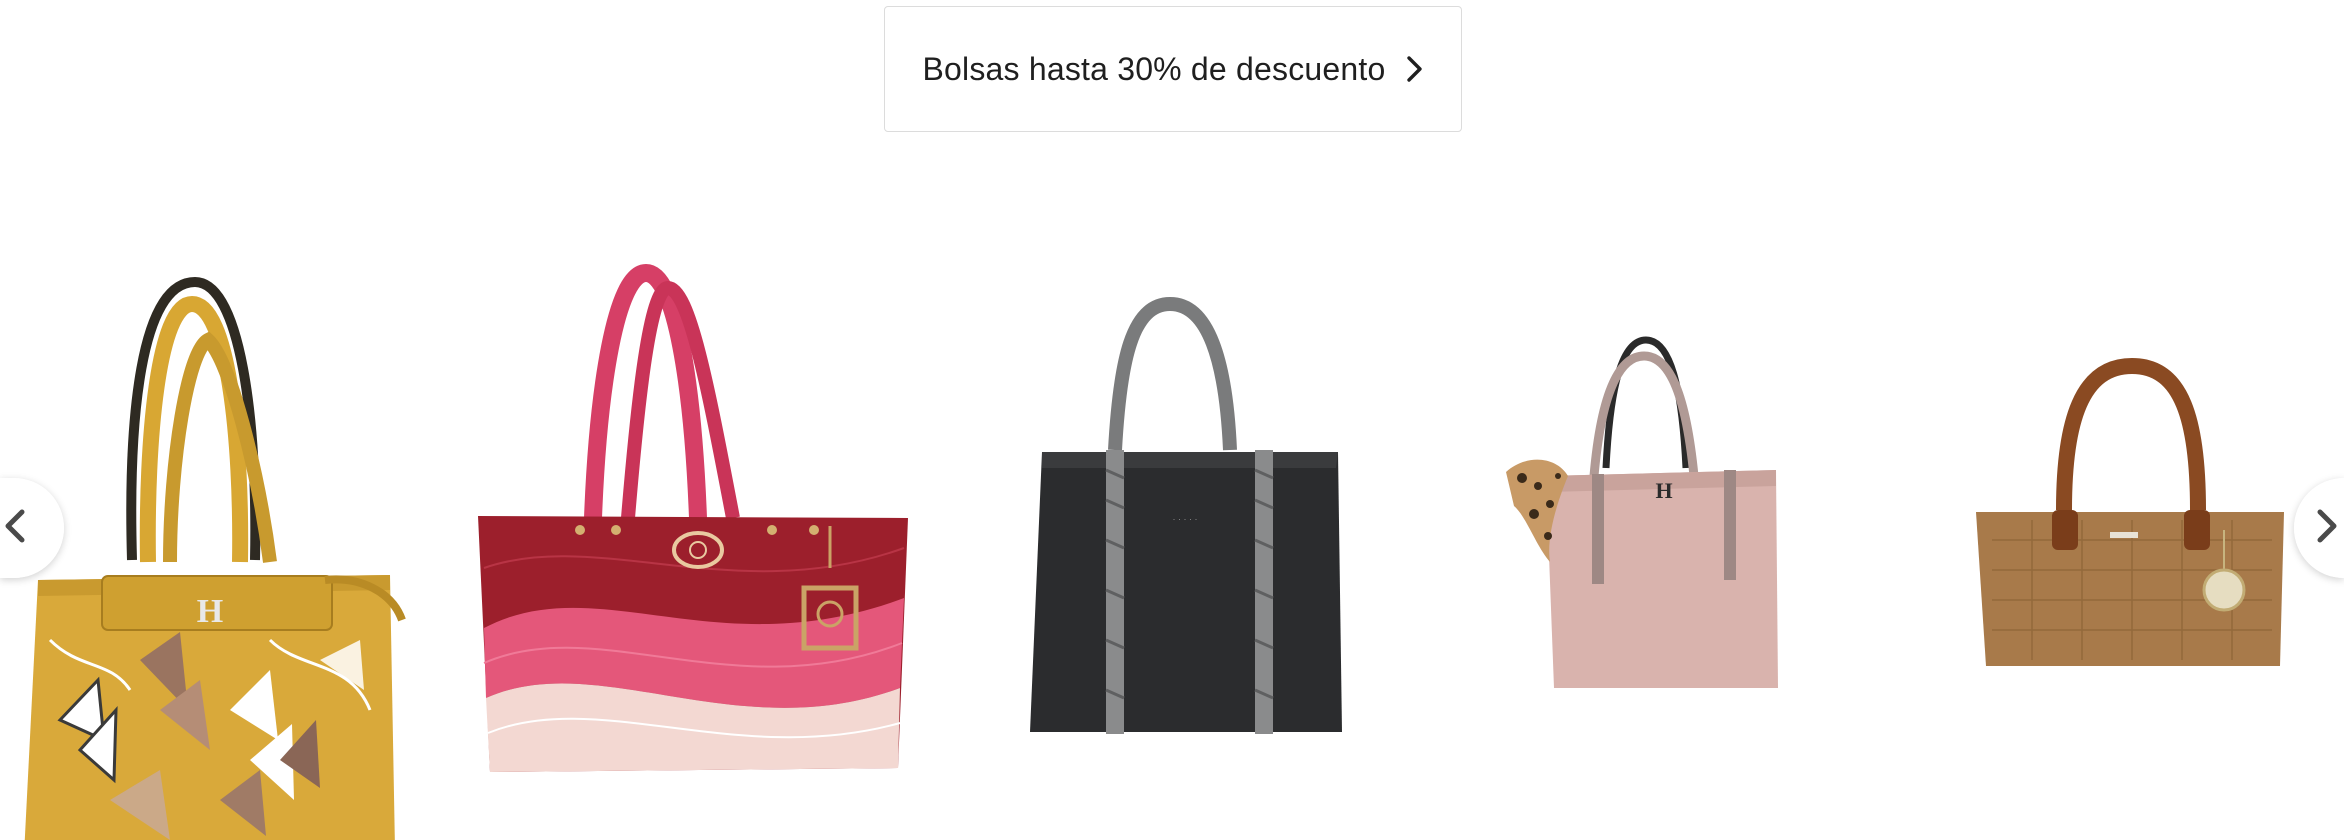 This screenshot has height=840, width=2344. I want to click on chevron-left-icon, so click(15, 528).